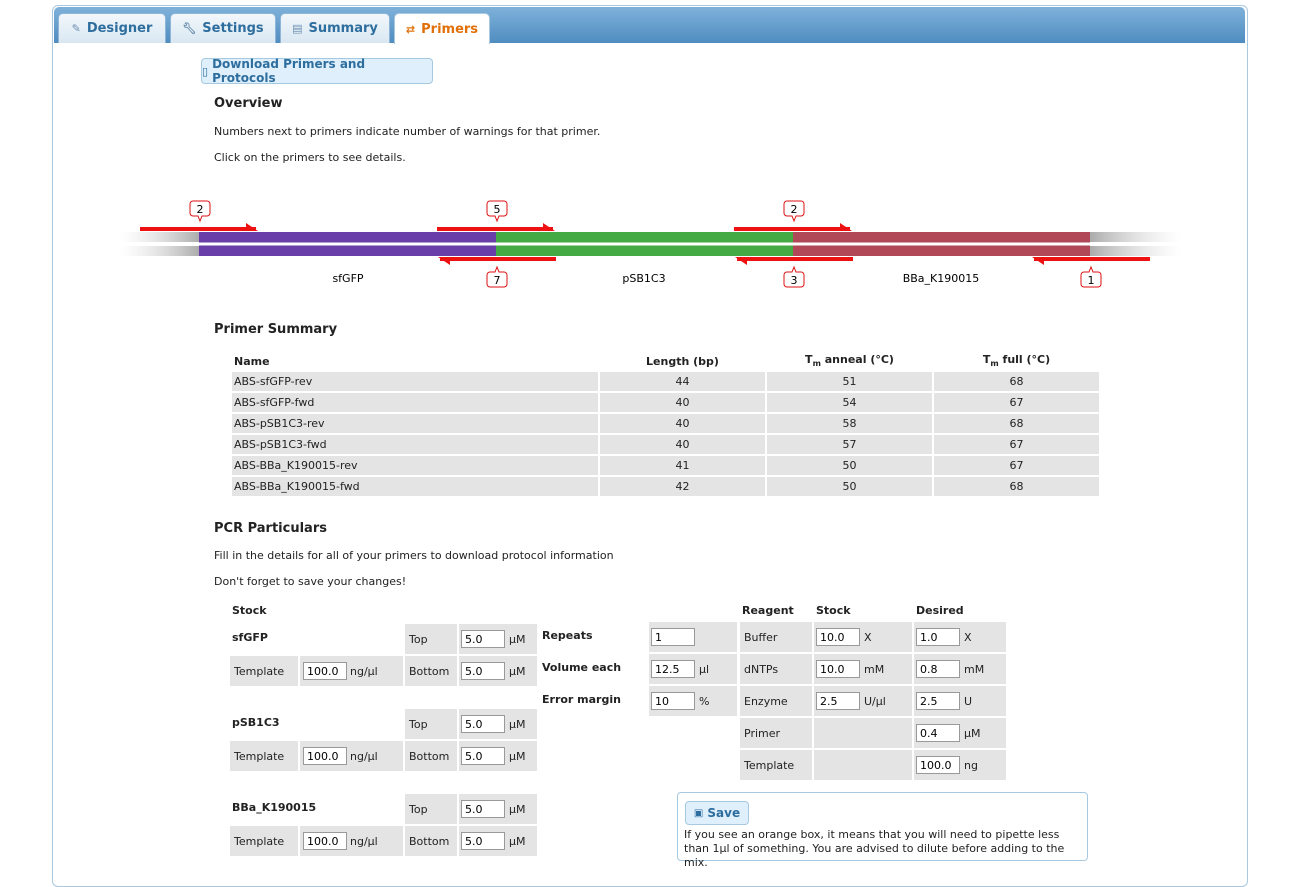 The image size is (1291, 887). Describe the element at coordinates (119, 28) in the screenshot. I see `tab-label: Designer` at that location.